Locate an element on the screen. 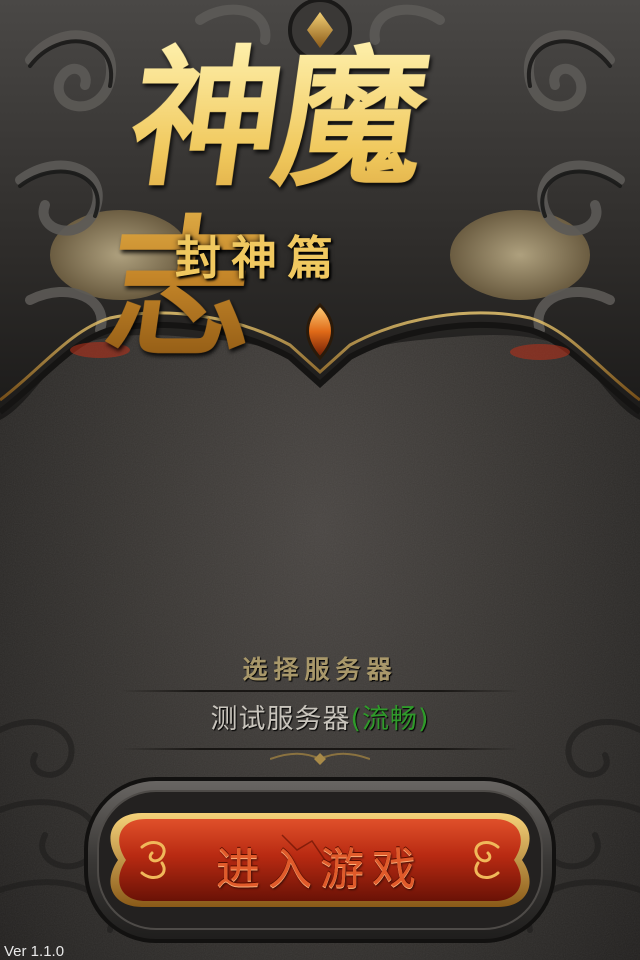 This screenshot has width=640, height=960. version-label: Ver 1.1.0 is located at coordinates (34, 951).